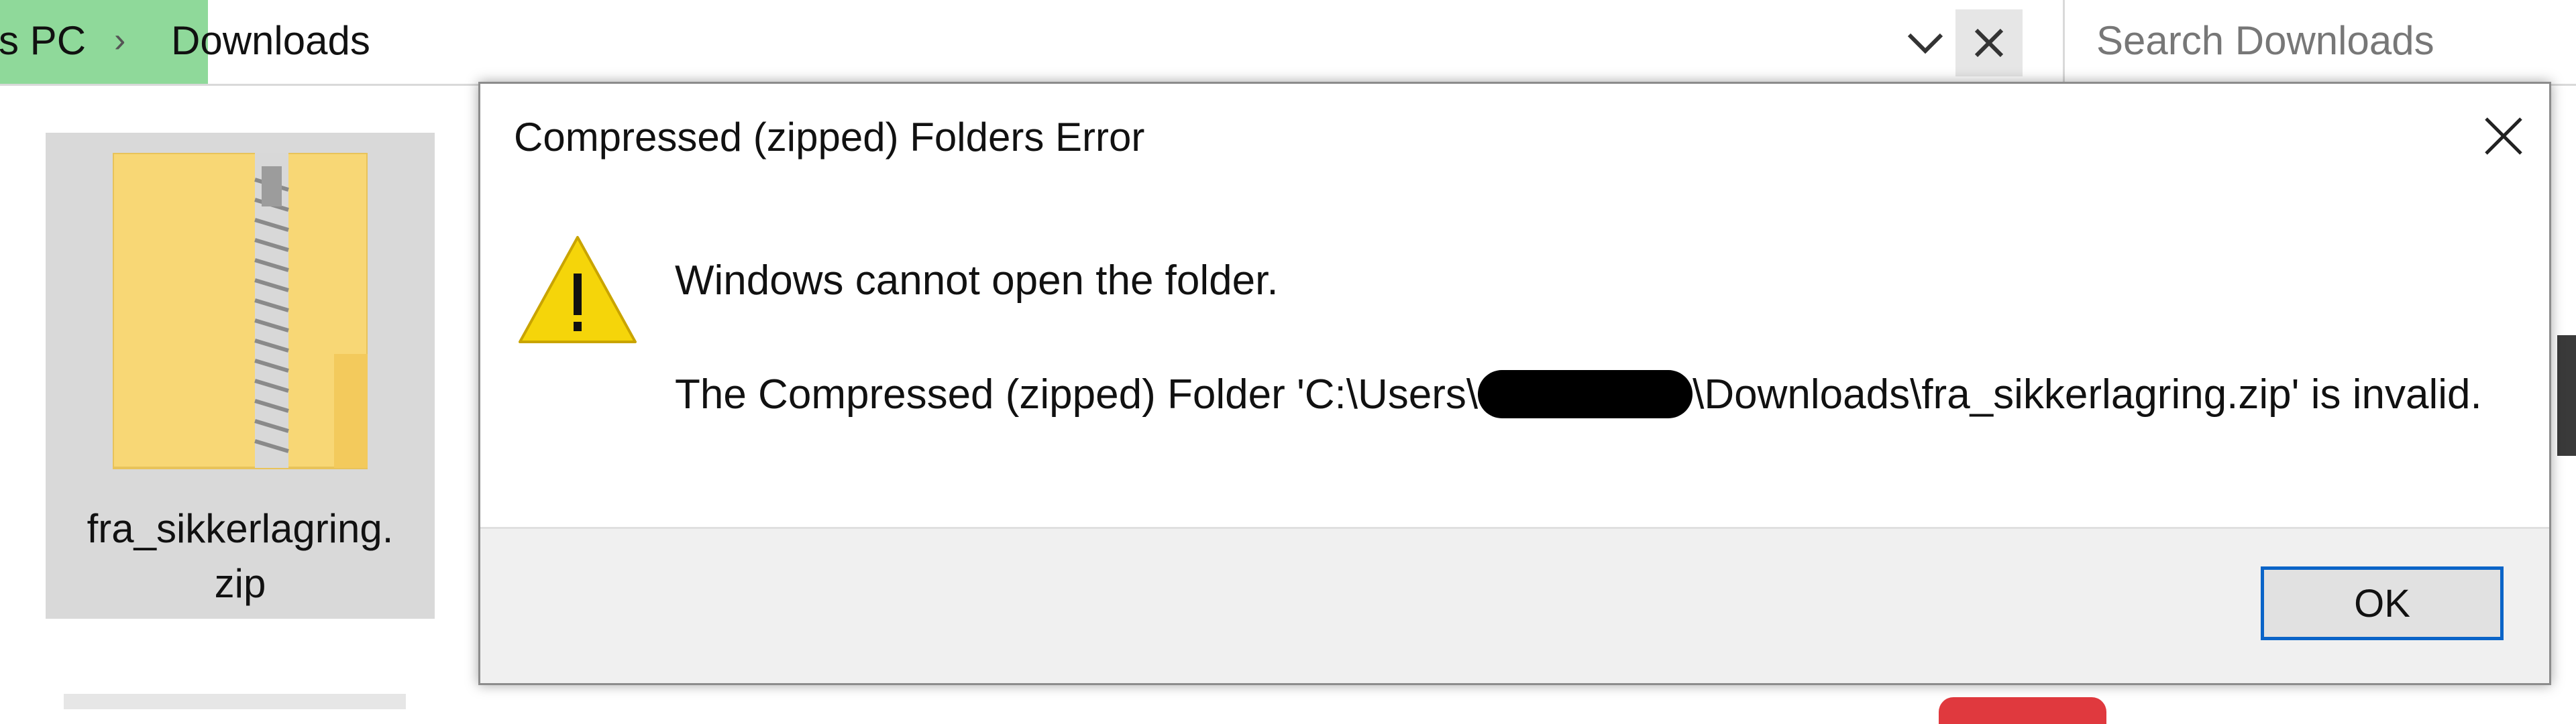 This screenshot has width=2576, height=724. What do you see at coordinates (977, 280) in the screenshot?
I see `main-message: Windows cannot open the folder.` at bounding box center [977, 280].